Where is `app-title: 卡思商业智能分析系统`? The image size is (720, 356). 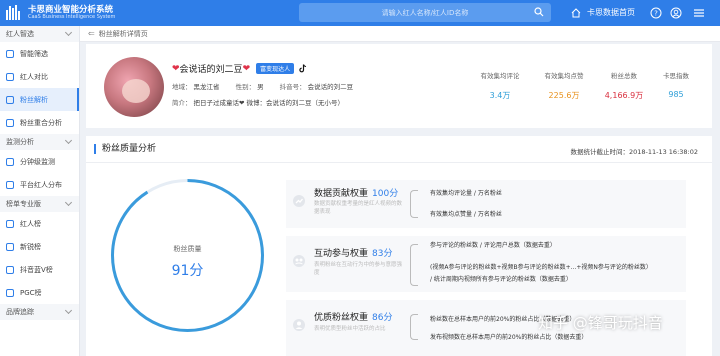 app-title: 卡思商业智能分析系统 is located at coordinates (71, 9).